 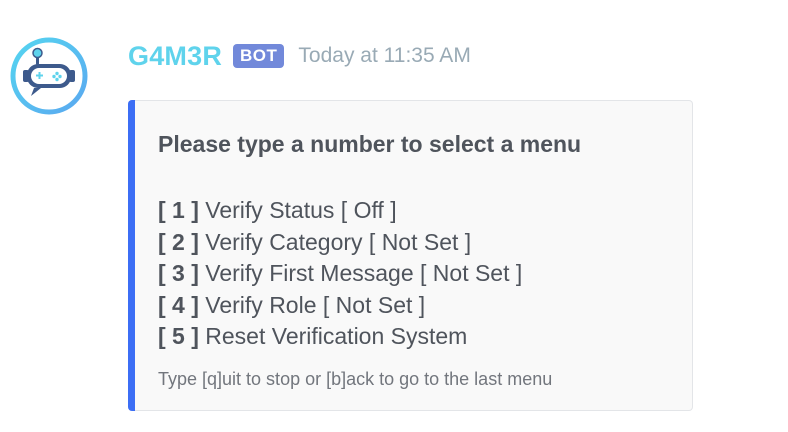 I want to click on menu-option-3: [ 3 ] Verify First Message [ Not Set ], so click(x=340, y=274).